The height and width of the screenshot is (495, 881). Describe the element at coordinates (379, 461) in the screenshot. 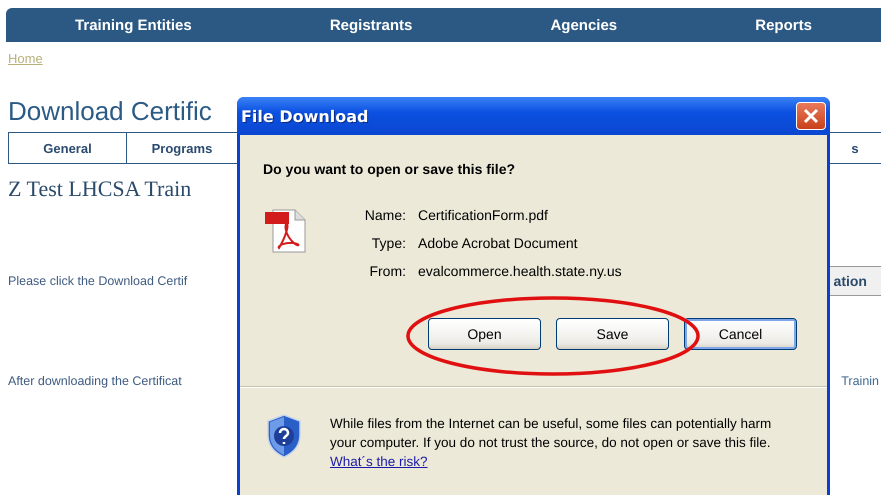

I see `risk-link: What´s the risk?` at that location.